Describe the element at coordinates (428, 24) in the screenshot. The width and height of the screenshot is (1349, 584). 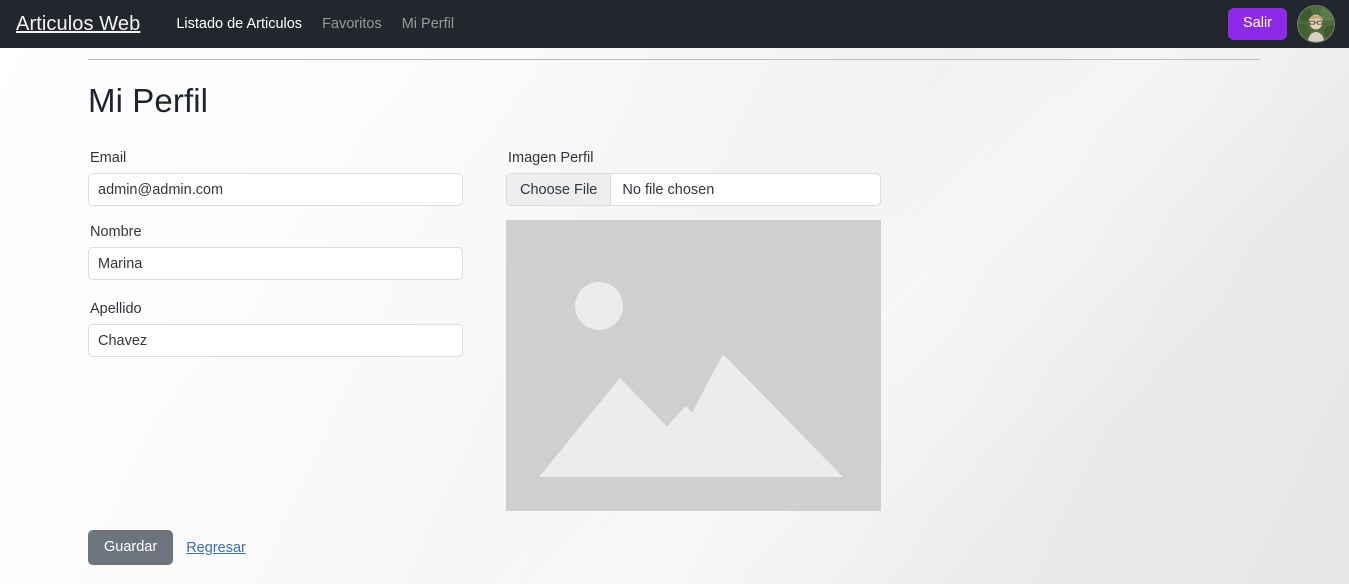
I see `nav-item-mi-perfil: Mi Perfil` at that location.